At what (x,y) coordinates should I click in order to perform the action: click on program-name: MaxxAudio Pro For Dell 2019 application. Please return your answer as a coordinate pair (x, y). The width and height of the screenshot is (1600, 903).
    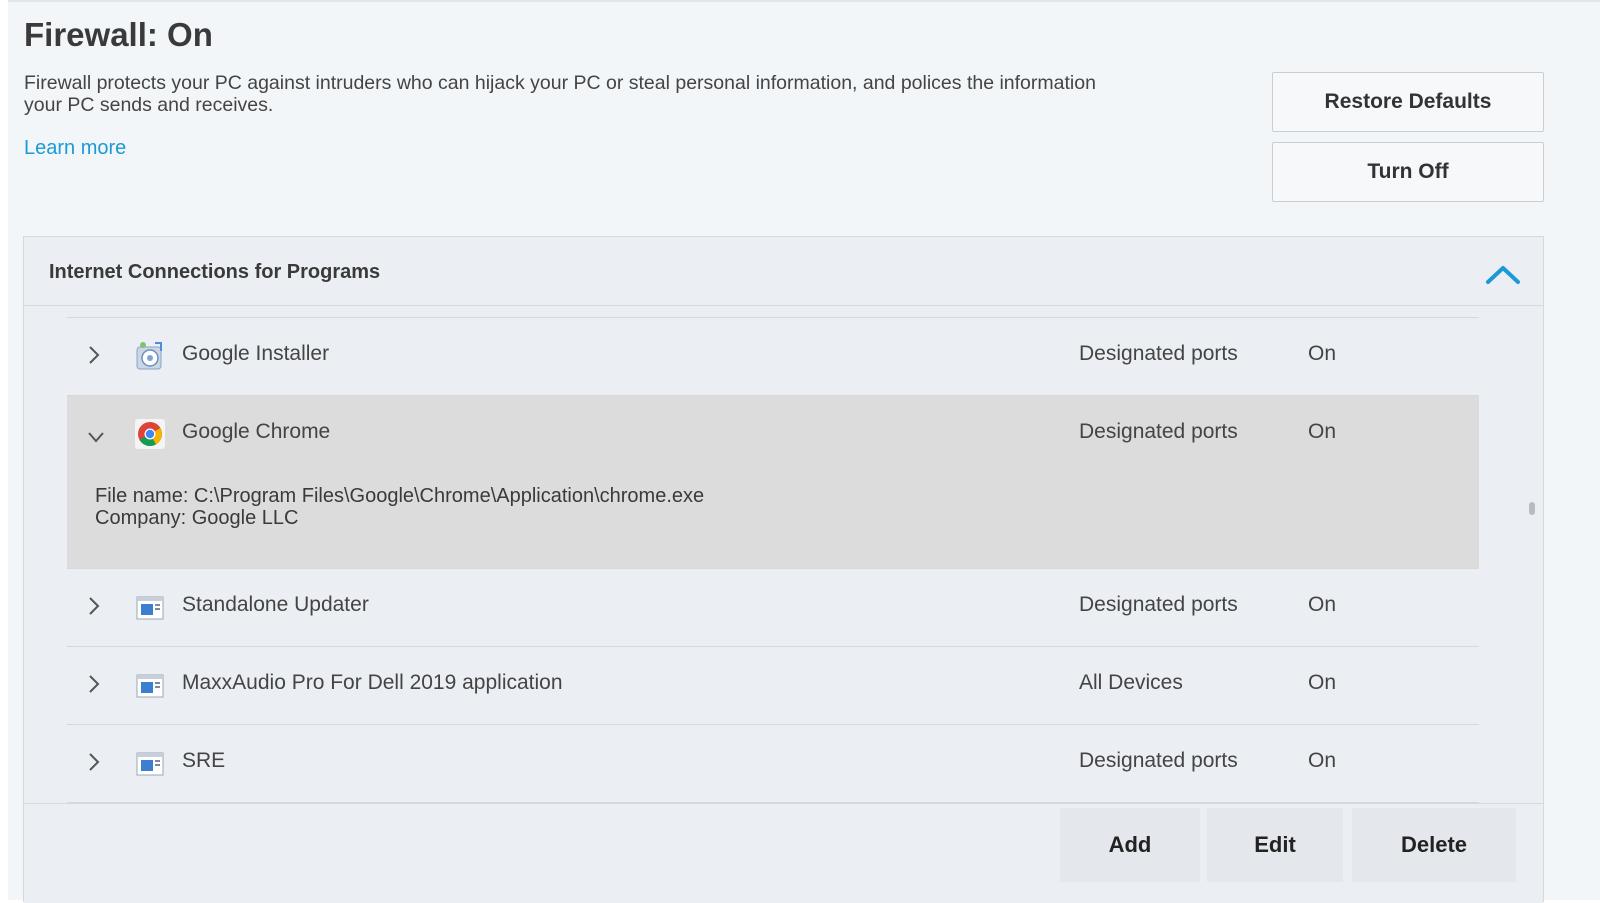
    Looking at the image, I should click on (372, 682).